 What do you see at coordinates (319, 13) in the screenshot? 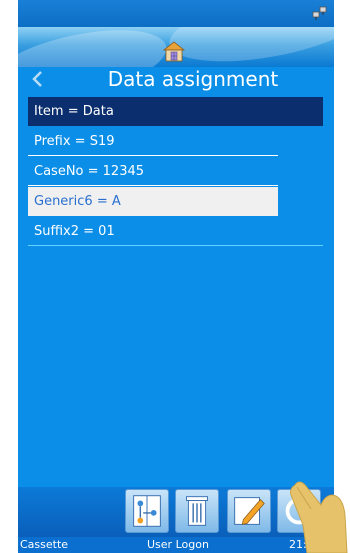
I see `network-icon` at bounding box center [319, 13].